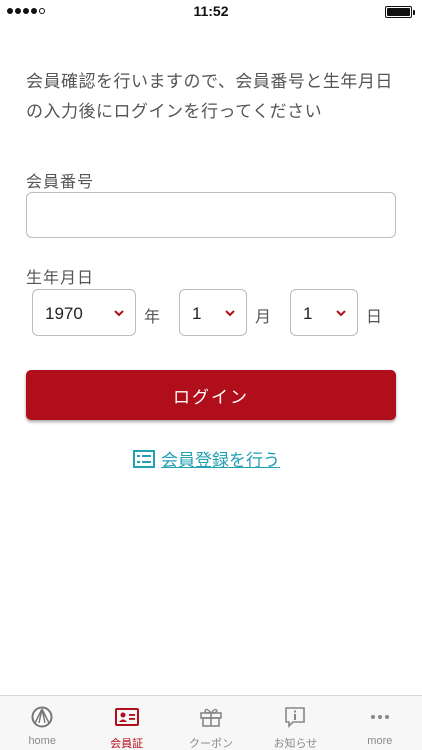  I want to click on birth-year-select: 1970, so click(84, 312).